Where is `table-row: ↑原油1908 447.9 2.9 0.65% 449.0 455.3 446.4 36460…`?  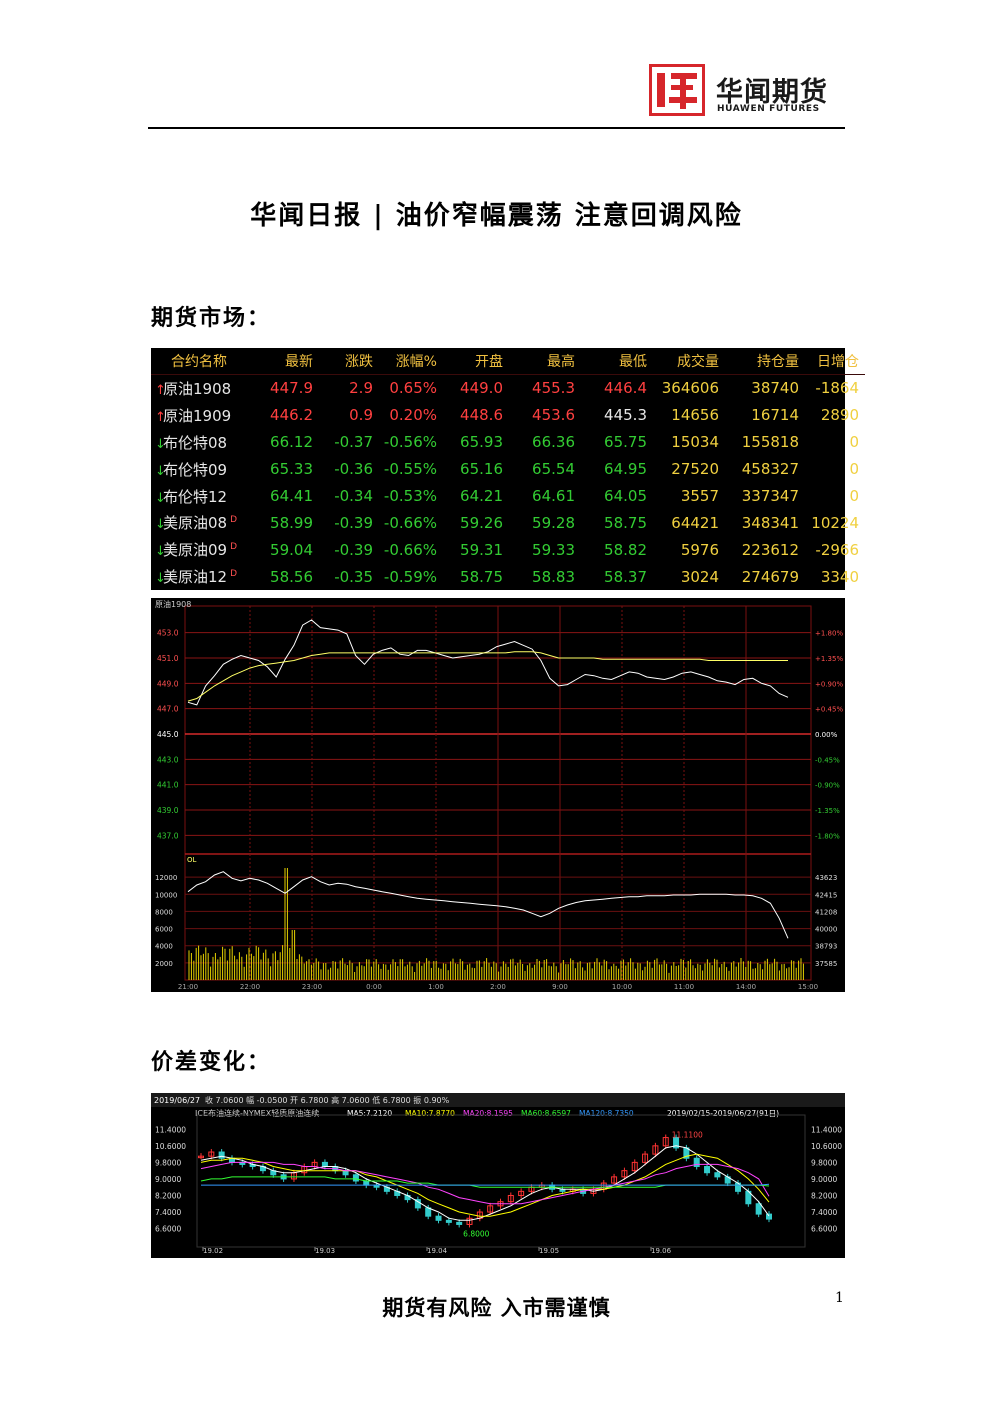
table-row: ↑原油1908 447.9 2.9 0.65% 449.0 455.3 446.4 36460… is located at coordinates (508, 388).